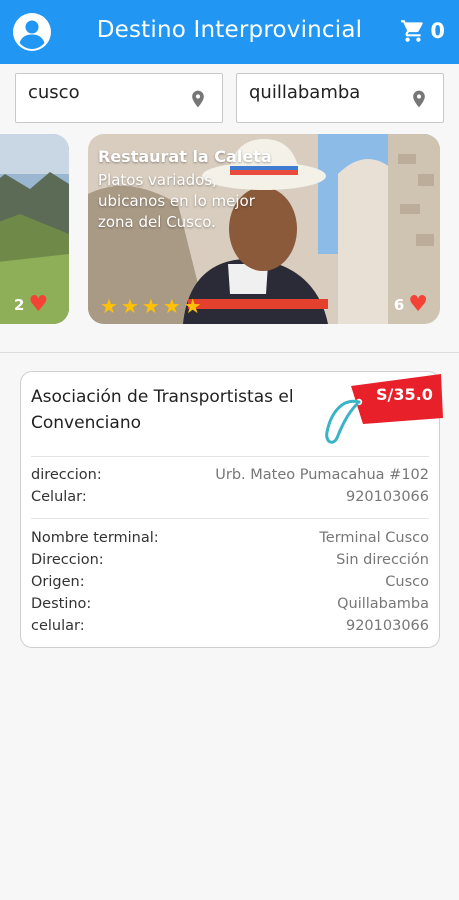  What do you see at coordinates (230, 607) in the screenshot?
I see `info-row: Destino: Quillabamba` at bounding box center [230, 607].